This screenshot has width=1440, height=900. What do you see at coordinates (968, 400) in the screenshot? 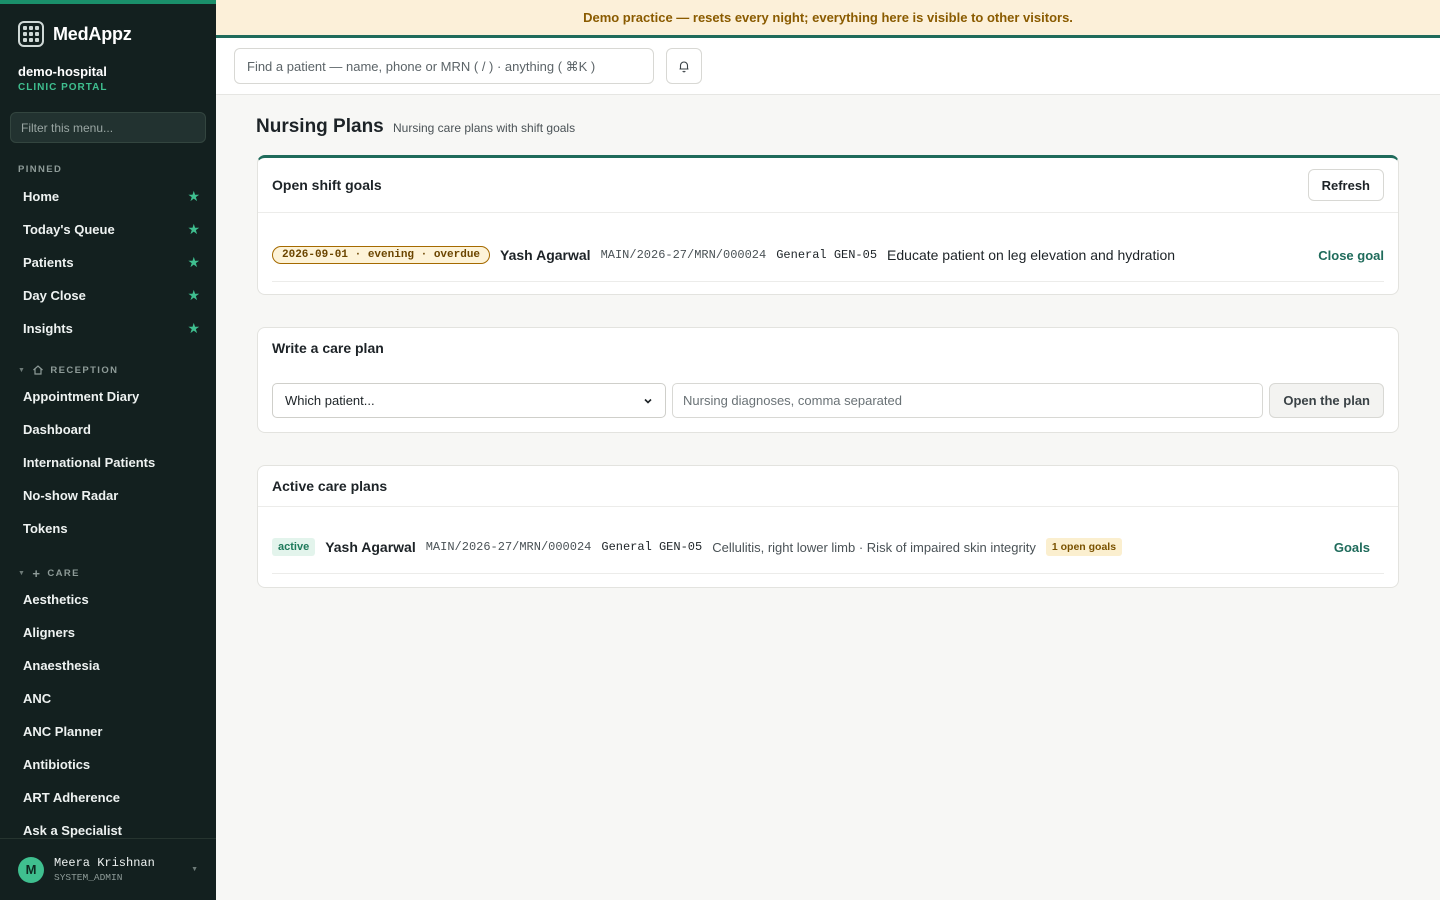
I see `nursing-diagnoses-input` at bounding box center [968, 400].